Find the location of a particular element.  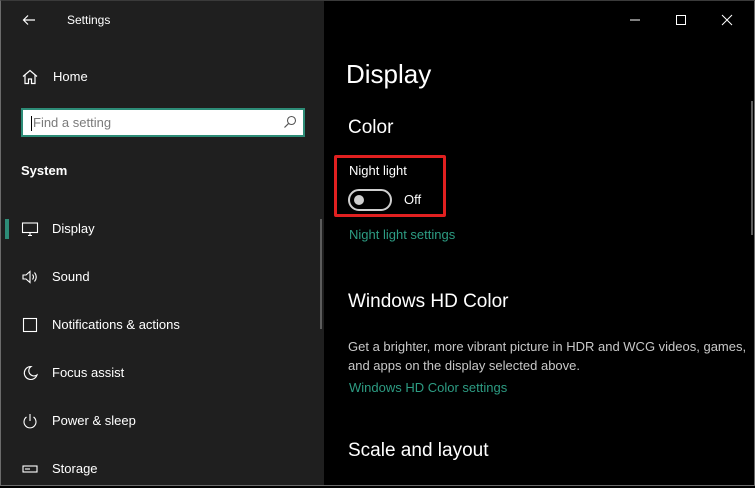

search-box is located at coordinates (163, 122).